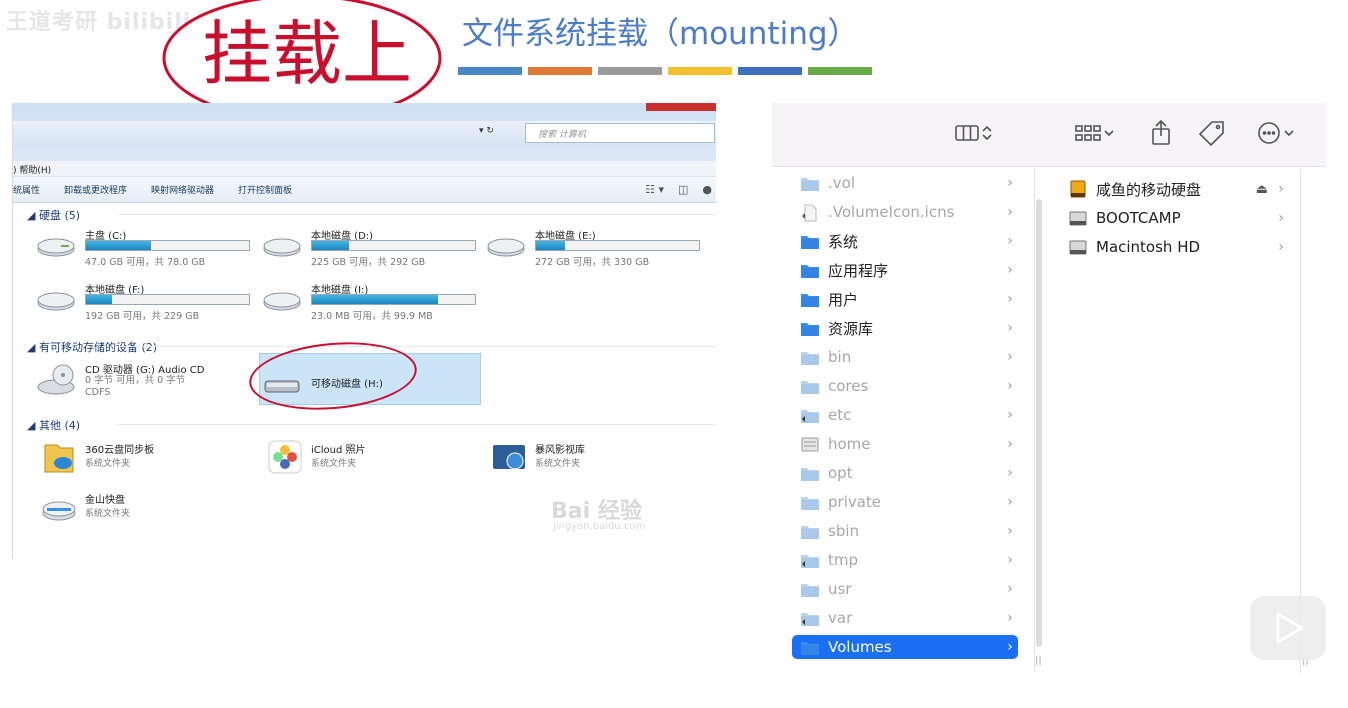  What do you see at coordinates (905, 299) in the screenshot?
I see `finder-item-用户: 用户 ›` at bounding box center [905, 299].